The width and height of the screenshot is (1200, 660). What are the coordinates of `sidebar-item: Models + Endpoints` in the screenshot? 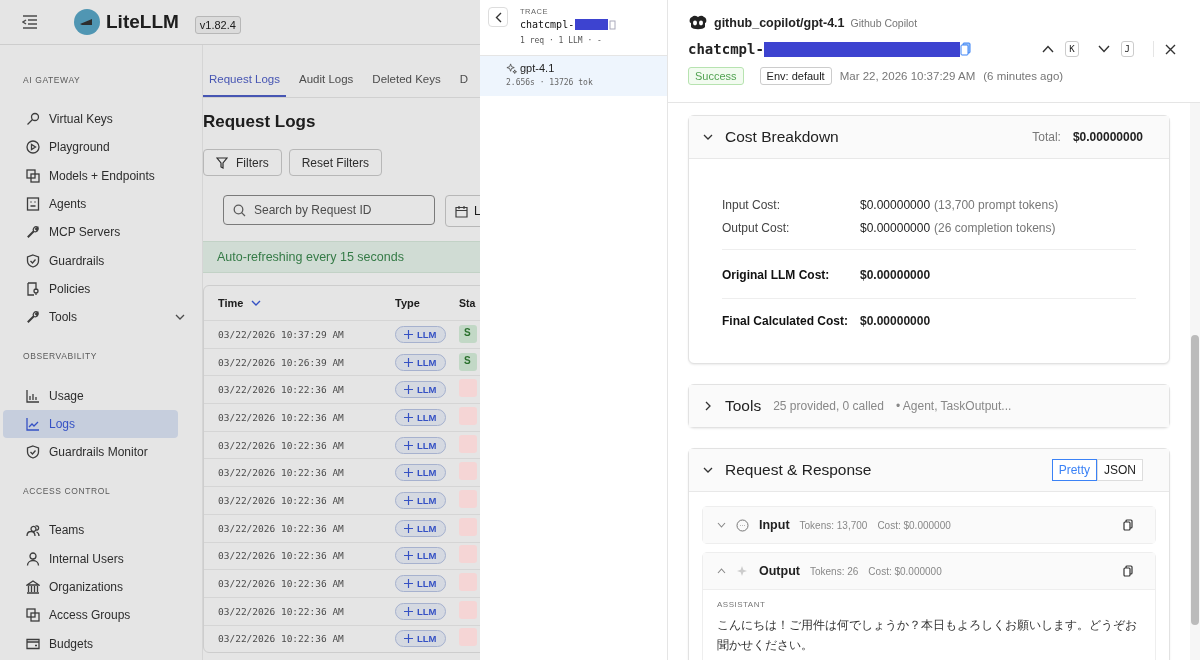 It's located at (101, 175).